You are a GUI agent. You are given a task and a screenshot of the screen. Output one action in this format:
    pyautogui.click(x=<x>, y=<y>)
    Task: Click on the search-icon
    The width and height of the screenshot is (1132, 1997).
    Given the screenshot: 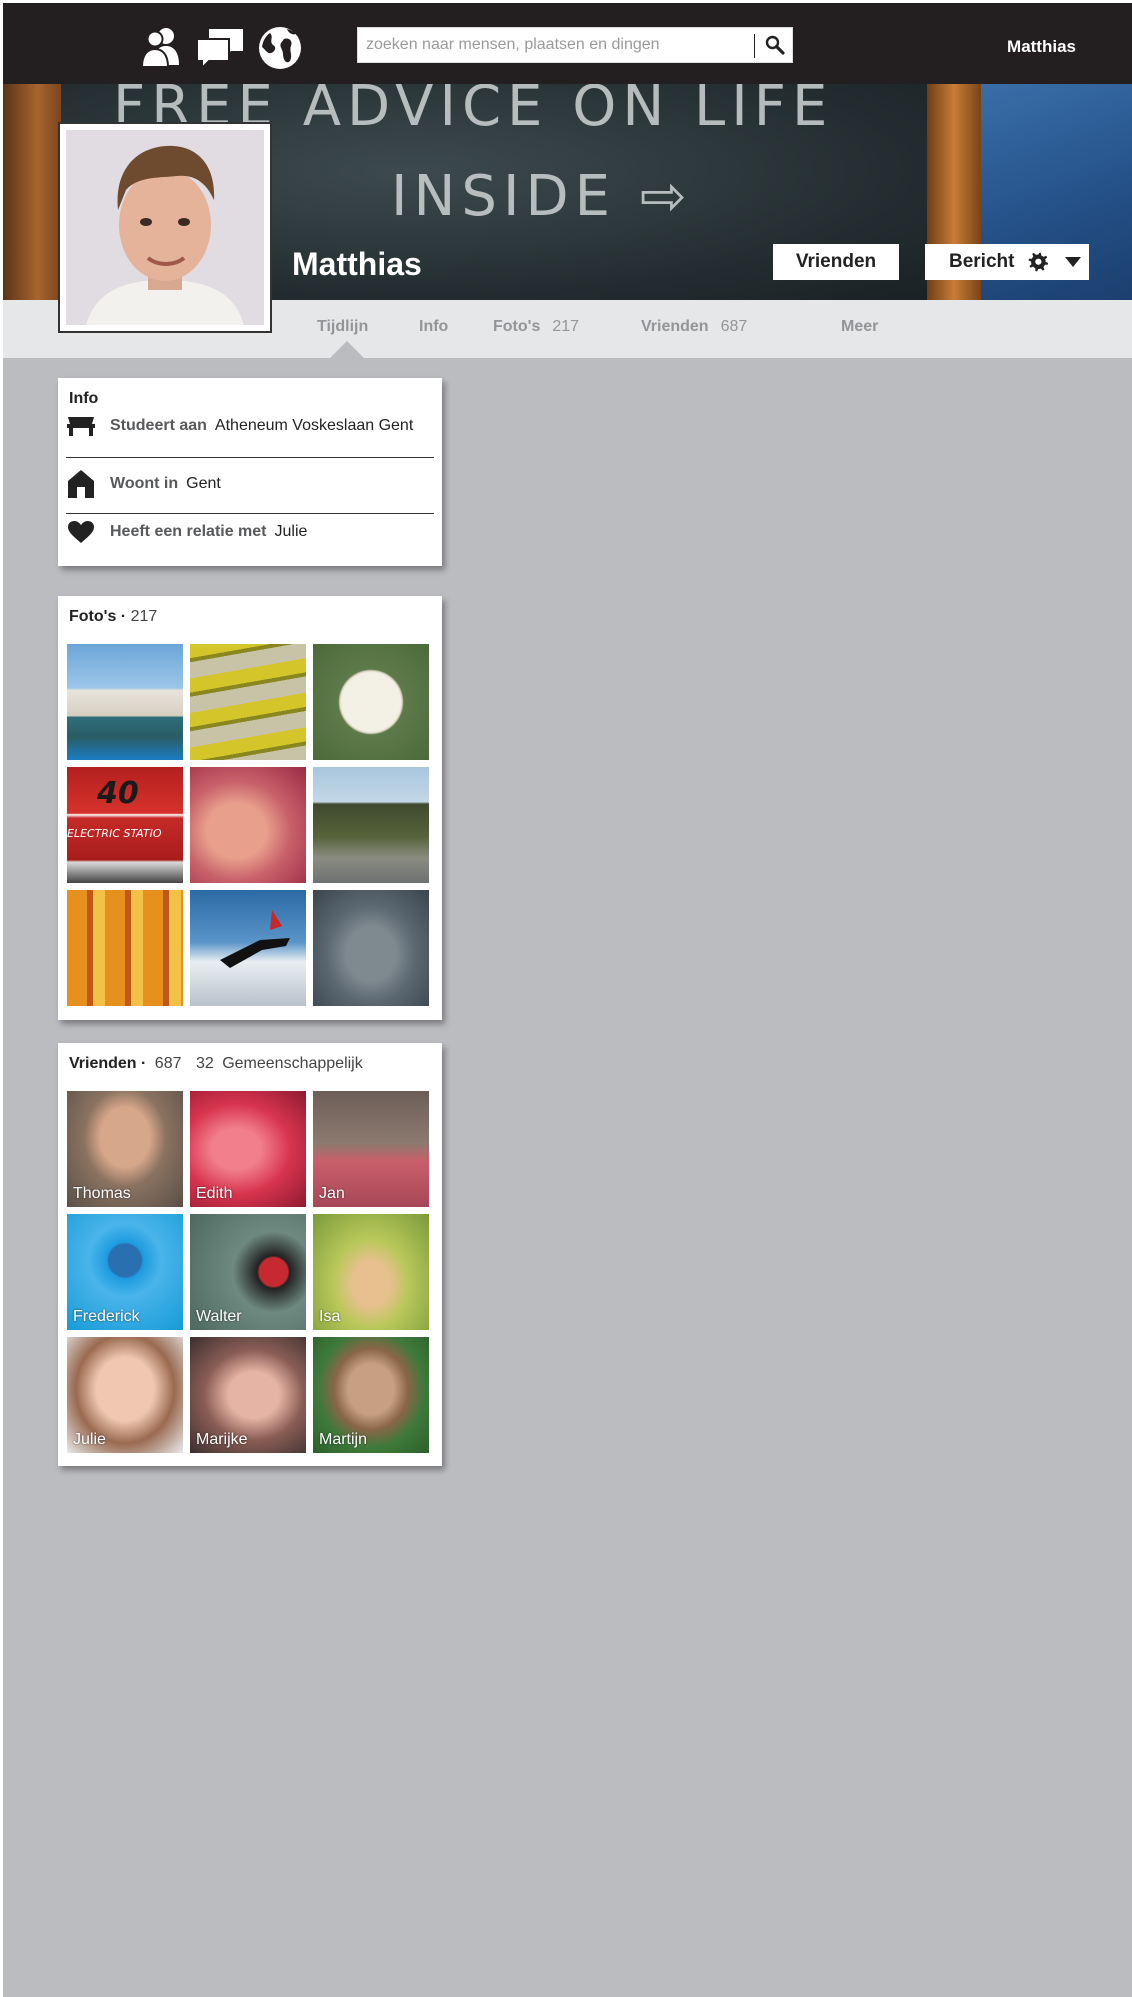 What is the action you would take?
    pyautogui.click(x=775, y=45)
    